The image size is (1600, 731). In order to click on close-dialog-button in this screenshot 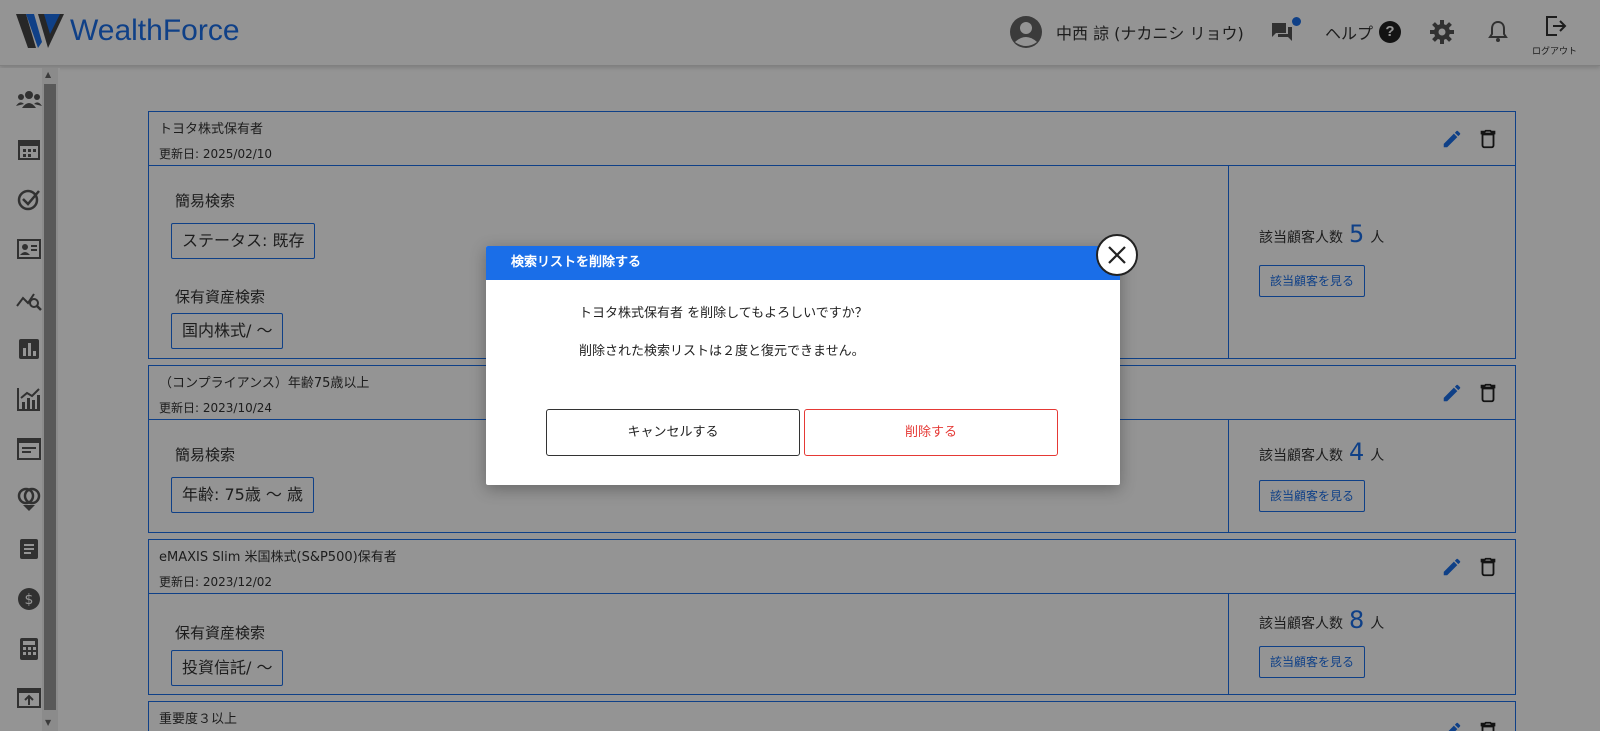, I will do `click(1117, 255)`.